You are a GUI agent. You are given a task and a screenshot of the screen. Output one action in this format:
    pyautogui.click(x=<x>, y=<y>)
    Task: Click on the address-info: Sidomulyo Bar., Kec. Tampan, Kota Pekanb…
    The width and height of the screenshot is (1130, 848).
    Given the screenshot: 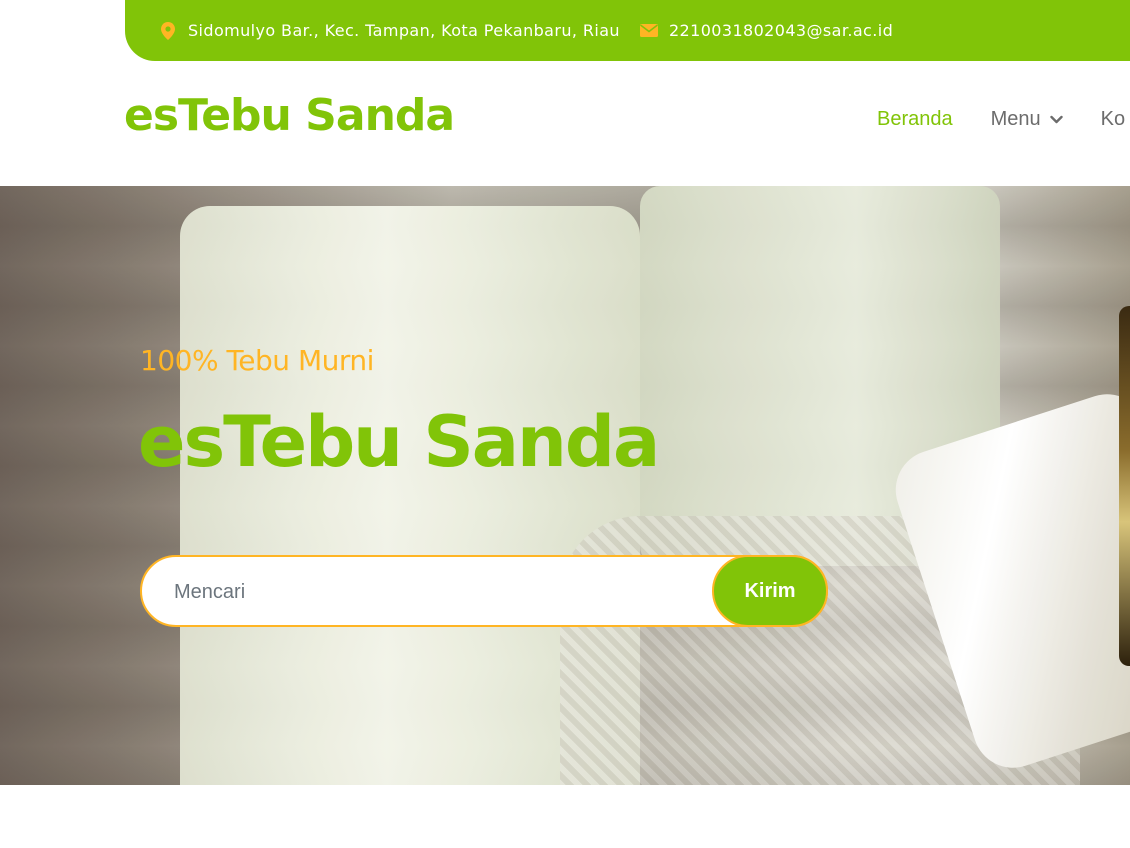 What is the action you would take?
    pyautogui.click(x=389, y=30)
    